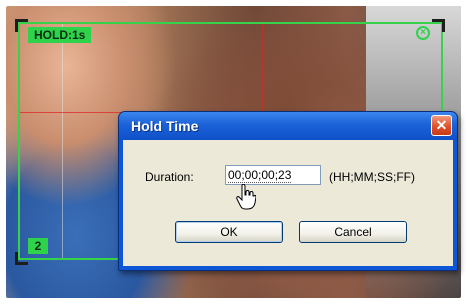 The height and width of the screenshot is (307, 468). I want to click on duration-input: 00;00;00;23, so click(273, 175).